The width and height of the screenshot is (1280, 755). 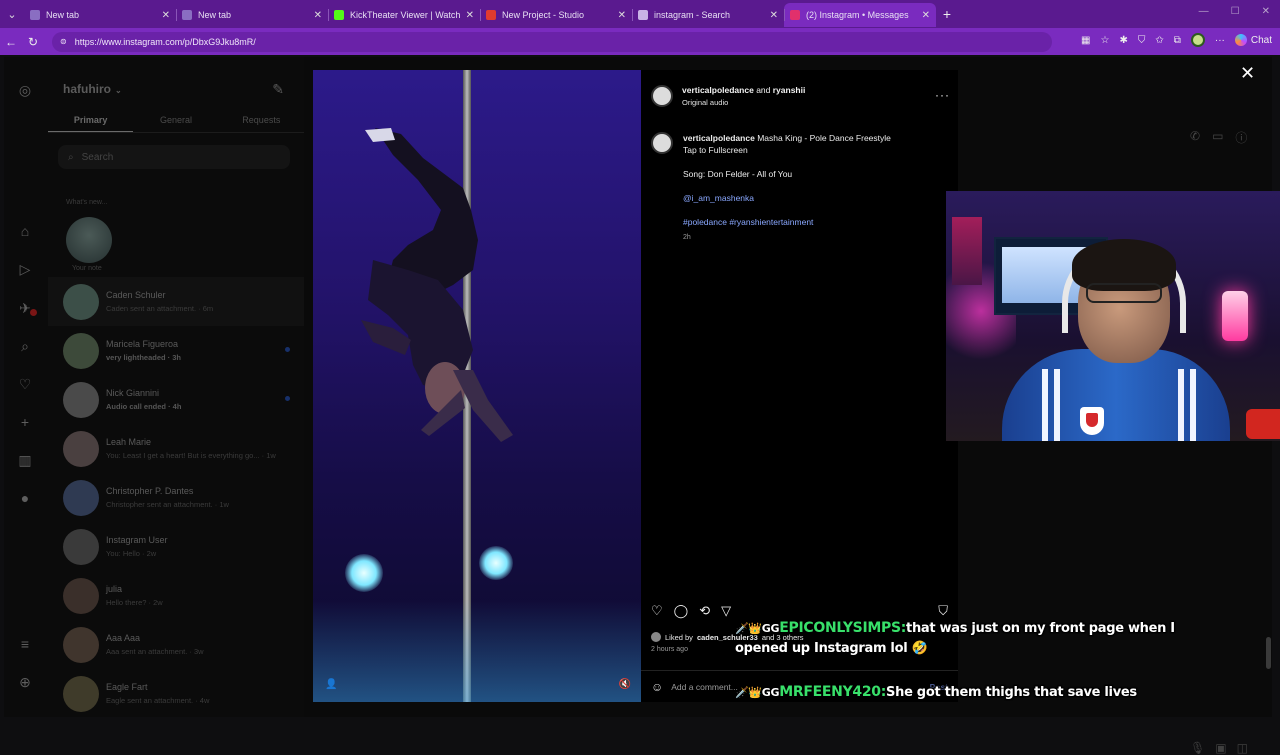 I want to click on shield-icon: ⛉, so click(x=1142, y=40).